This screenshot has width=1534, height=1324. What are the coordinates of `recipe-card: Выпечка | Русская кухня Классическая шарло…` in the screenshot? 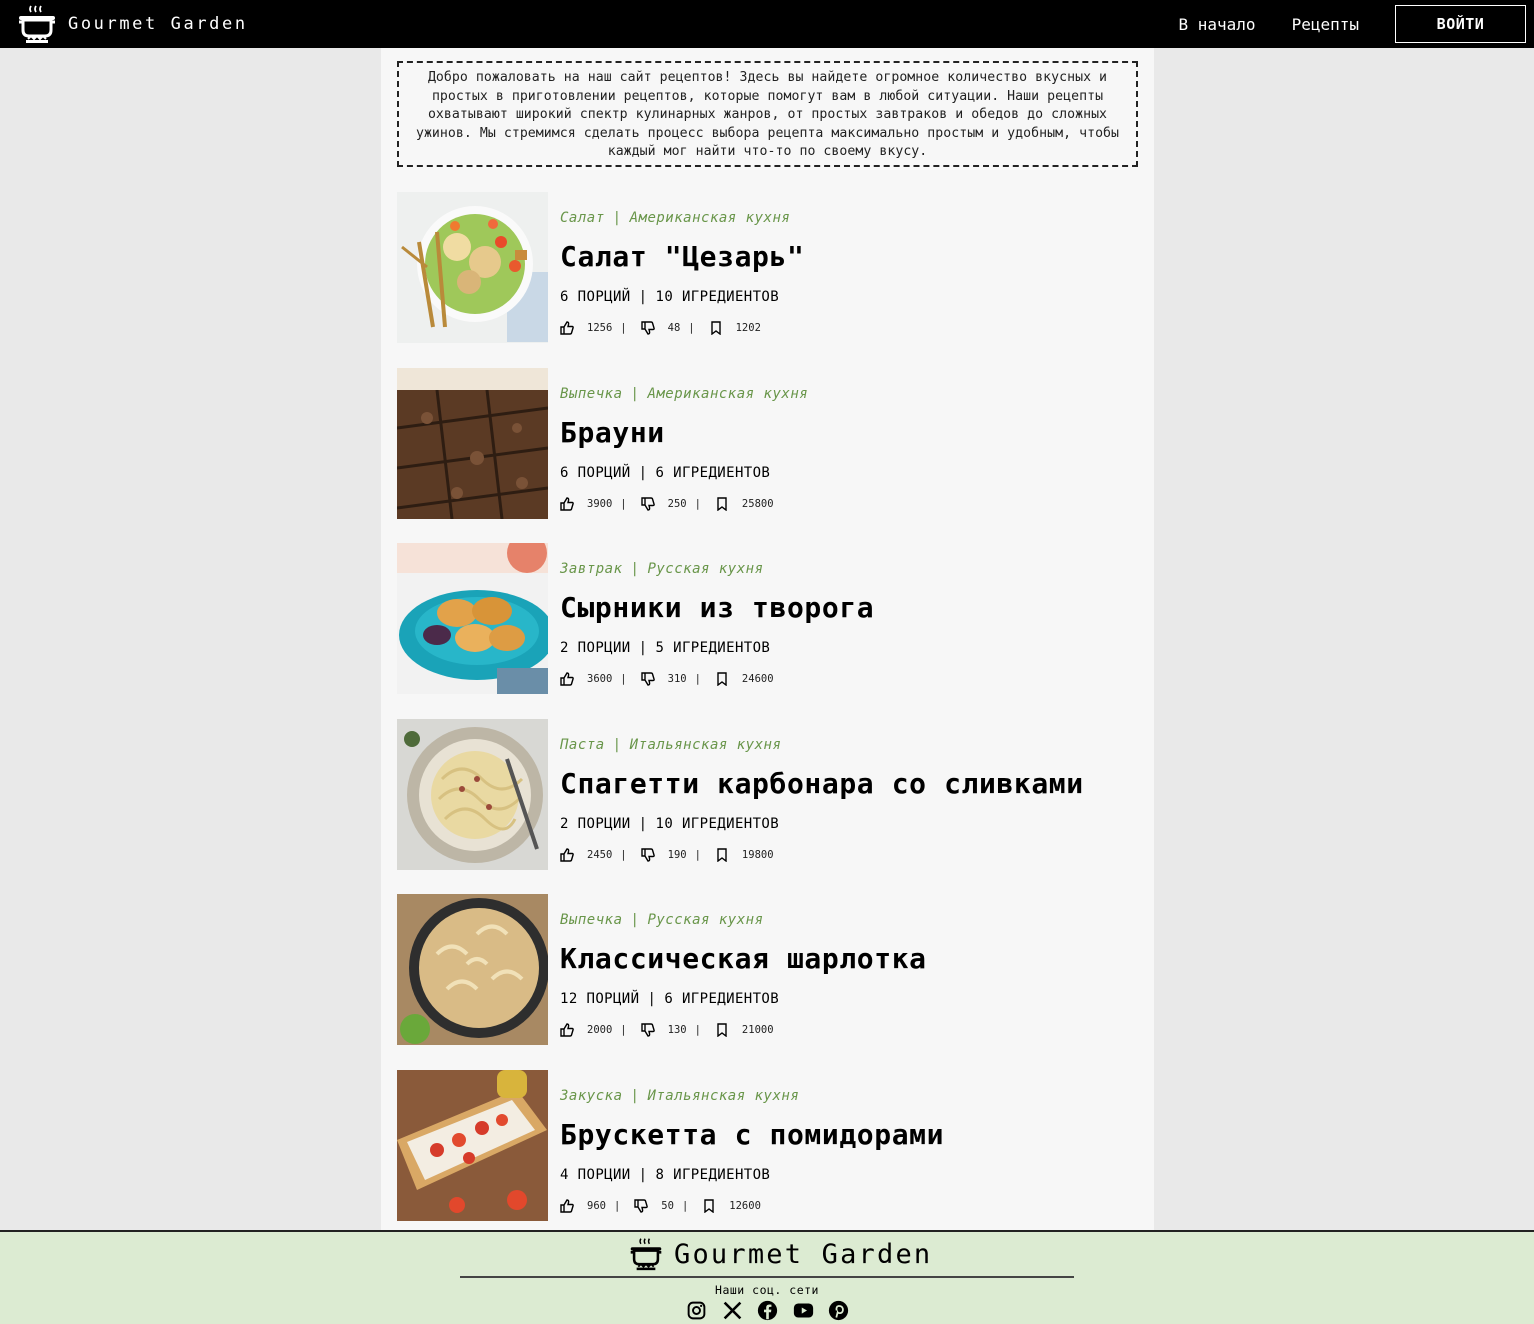 It's located at (767, 969).